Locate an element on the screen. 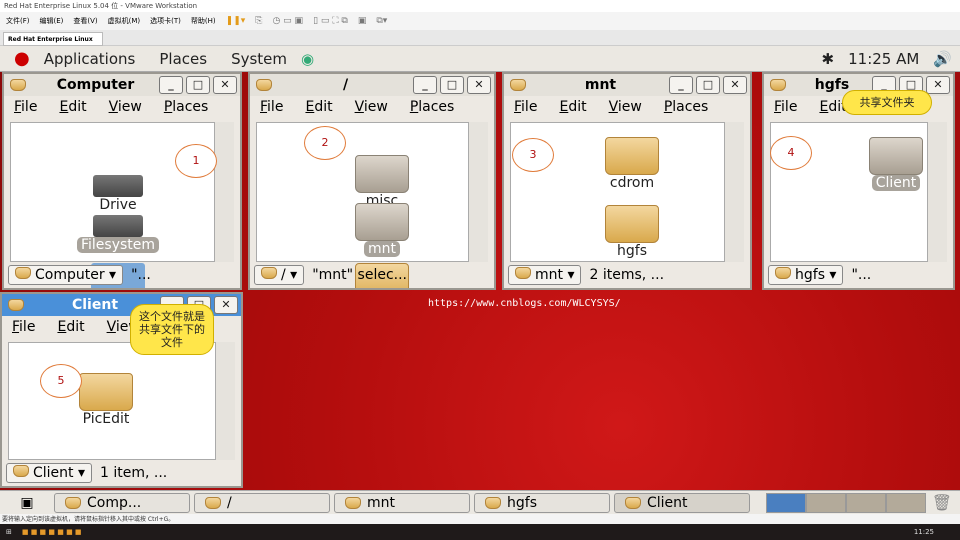  location-dropdown: Computer ▾ is located at coordinates (66, 275).